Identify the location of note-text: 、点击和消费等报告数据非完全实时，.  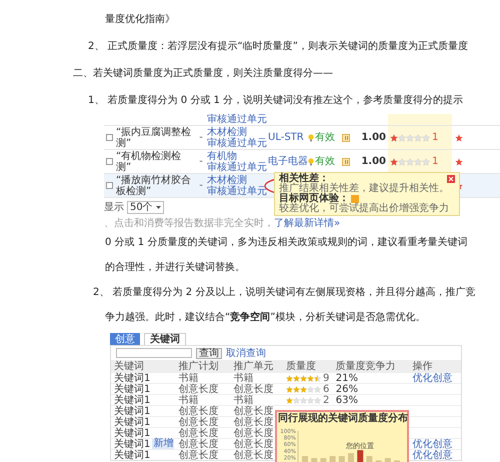
(189, 223).